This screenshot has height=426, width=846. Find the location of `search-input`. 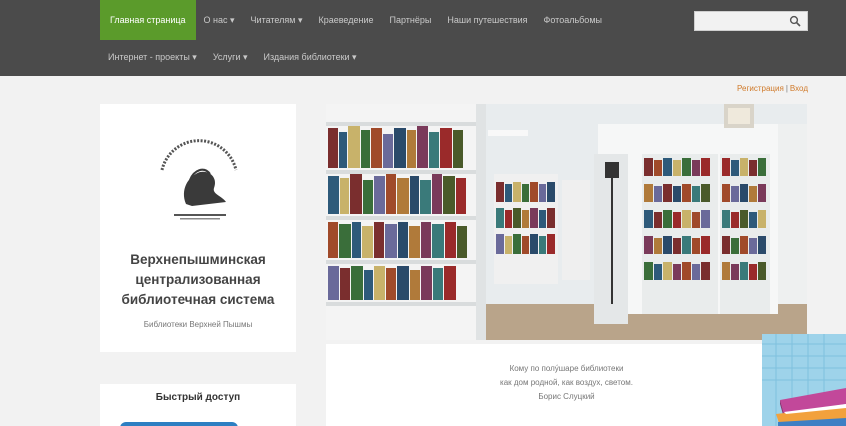

search-input is located at coordinates (751, 21).